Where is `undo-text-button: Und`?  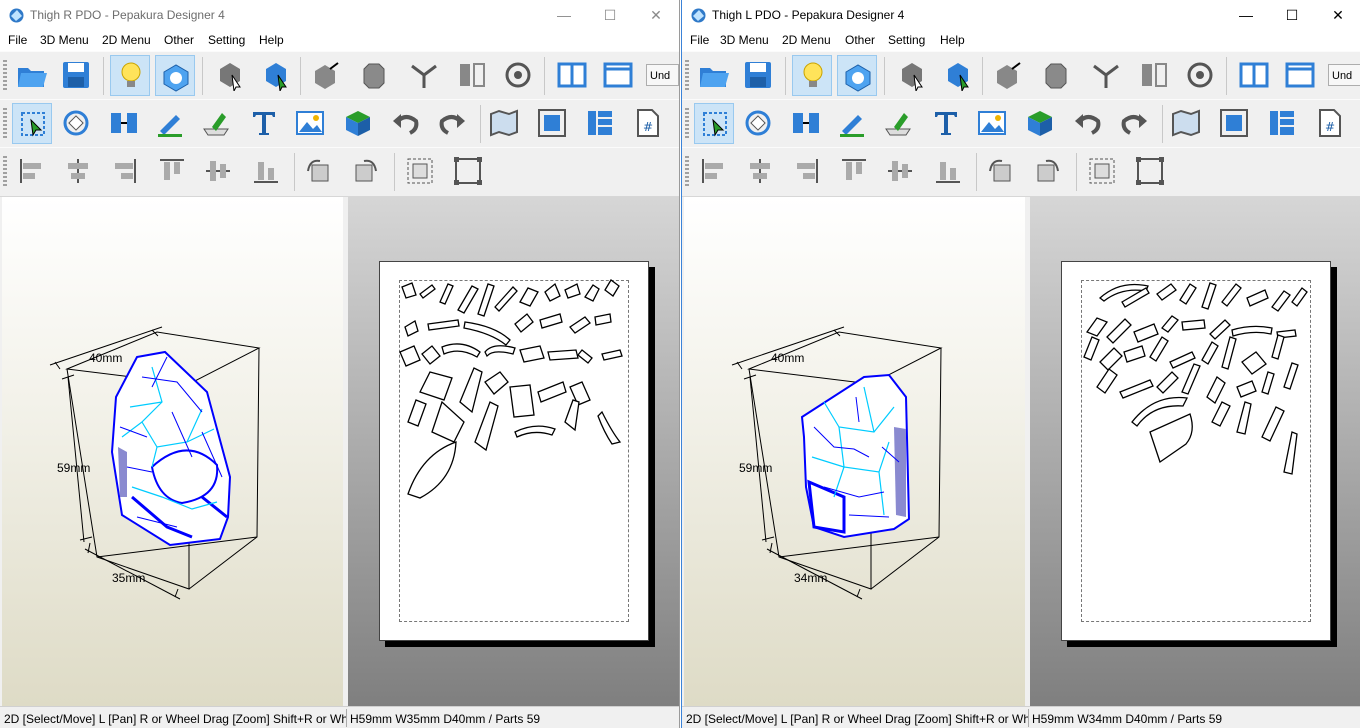
undo-text-button: Und is located at coordinates (1344, 75).